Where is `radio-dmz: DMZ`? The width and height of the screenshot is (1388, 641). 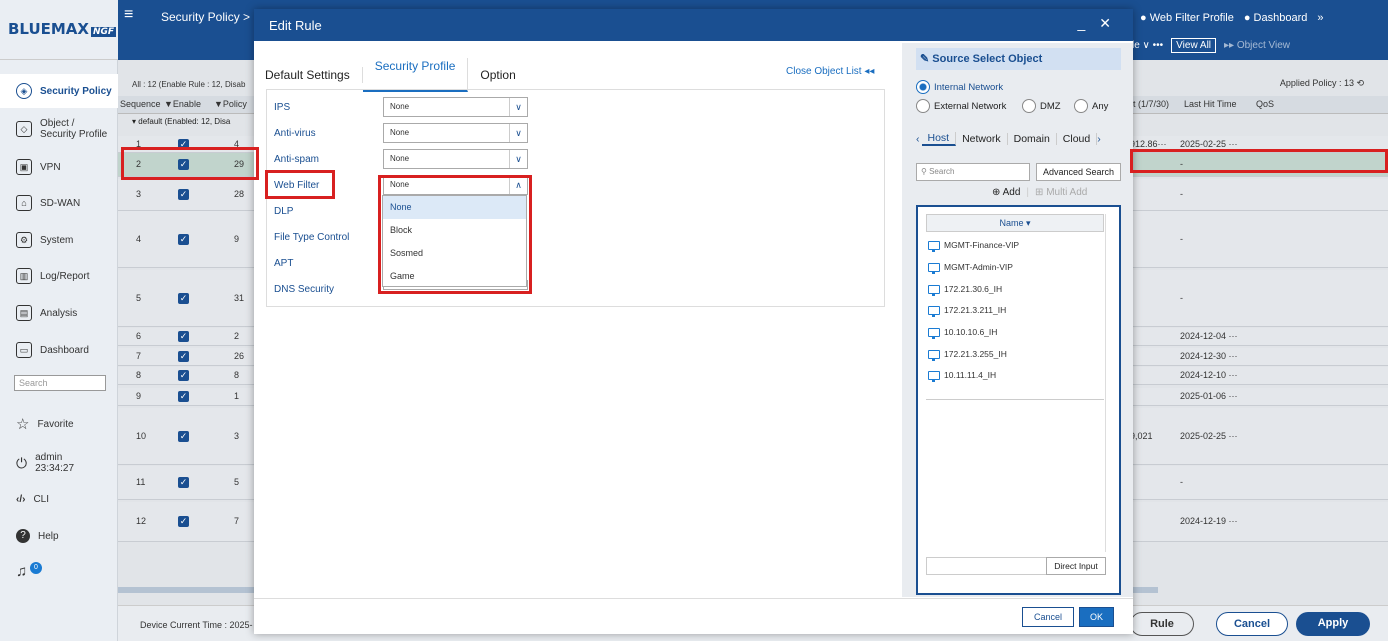
radio-dmz: DMZ is located at coordinates (1041, 106).